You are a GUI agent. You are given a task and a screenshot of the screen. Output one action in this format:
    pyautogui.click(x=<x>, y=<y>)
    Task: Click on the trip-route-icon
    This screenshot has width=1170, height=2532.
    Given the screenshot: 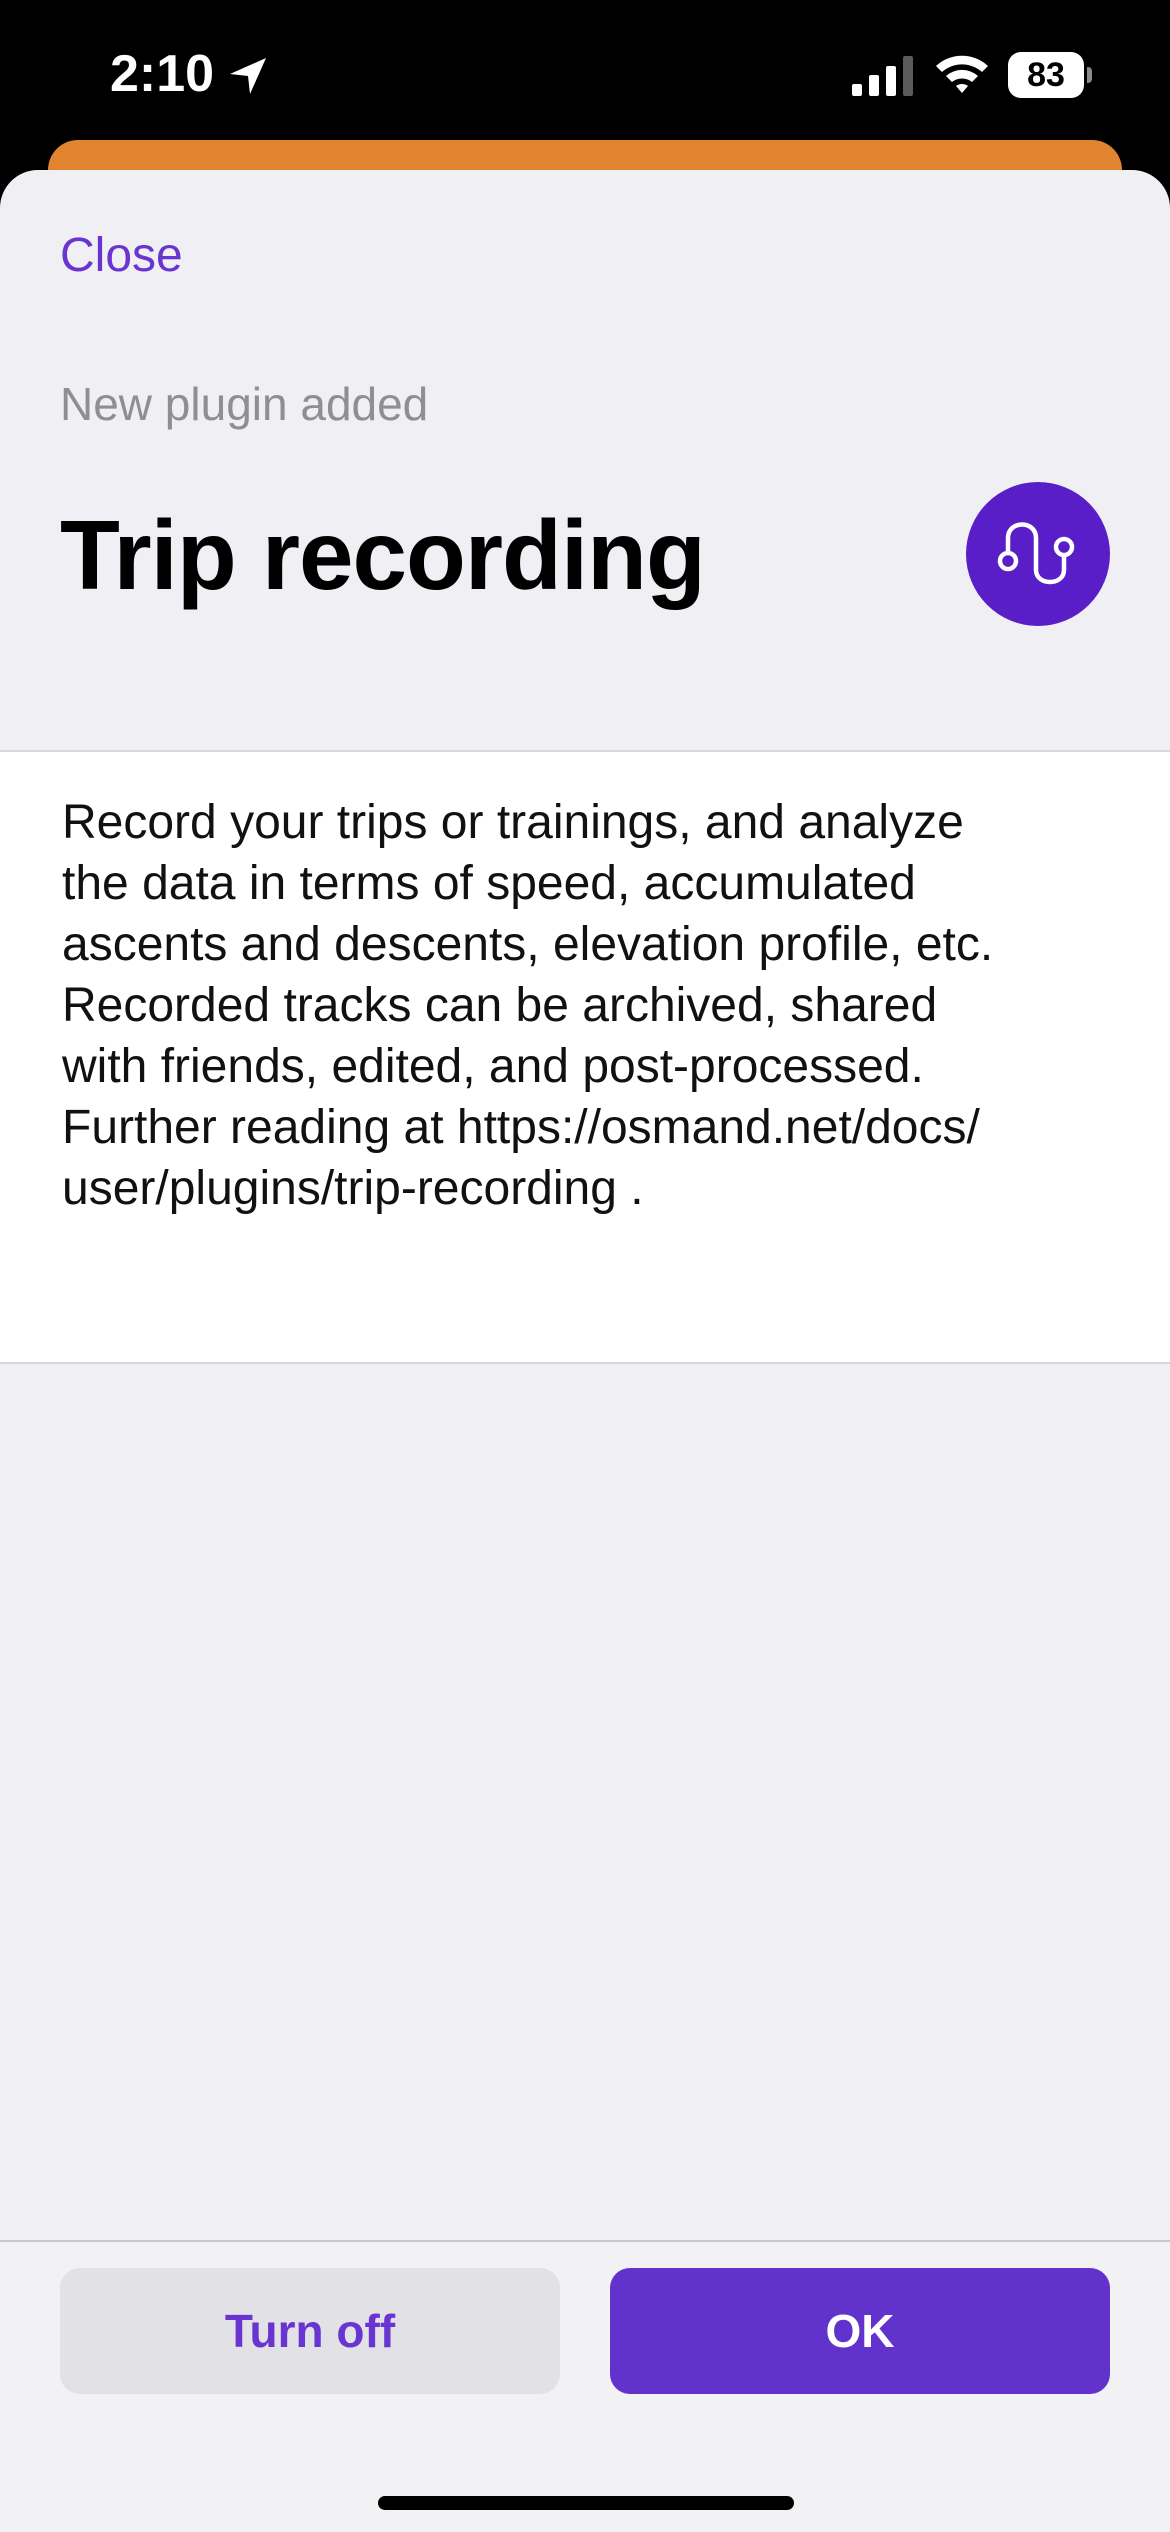 What is the action you would take?
    pyautogui.click(x=1038, y=554)
    